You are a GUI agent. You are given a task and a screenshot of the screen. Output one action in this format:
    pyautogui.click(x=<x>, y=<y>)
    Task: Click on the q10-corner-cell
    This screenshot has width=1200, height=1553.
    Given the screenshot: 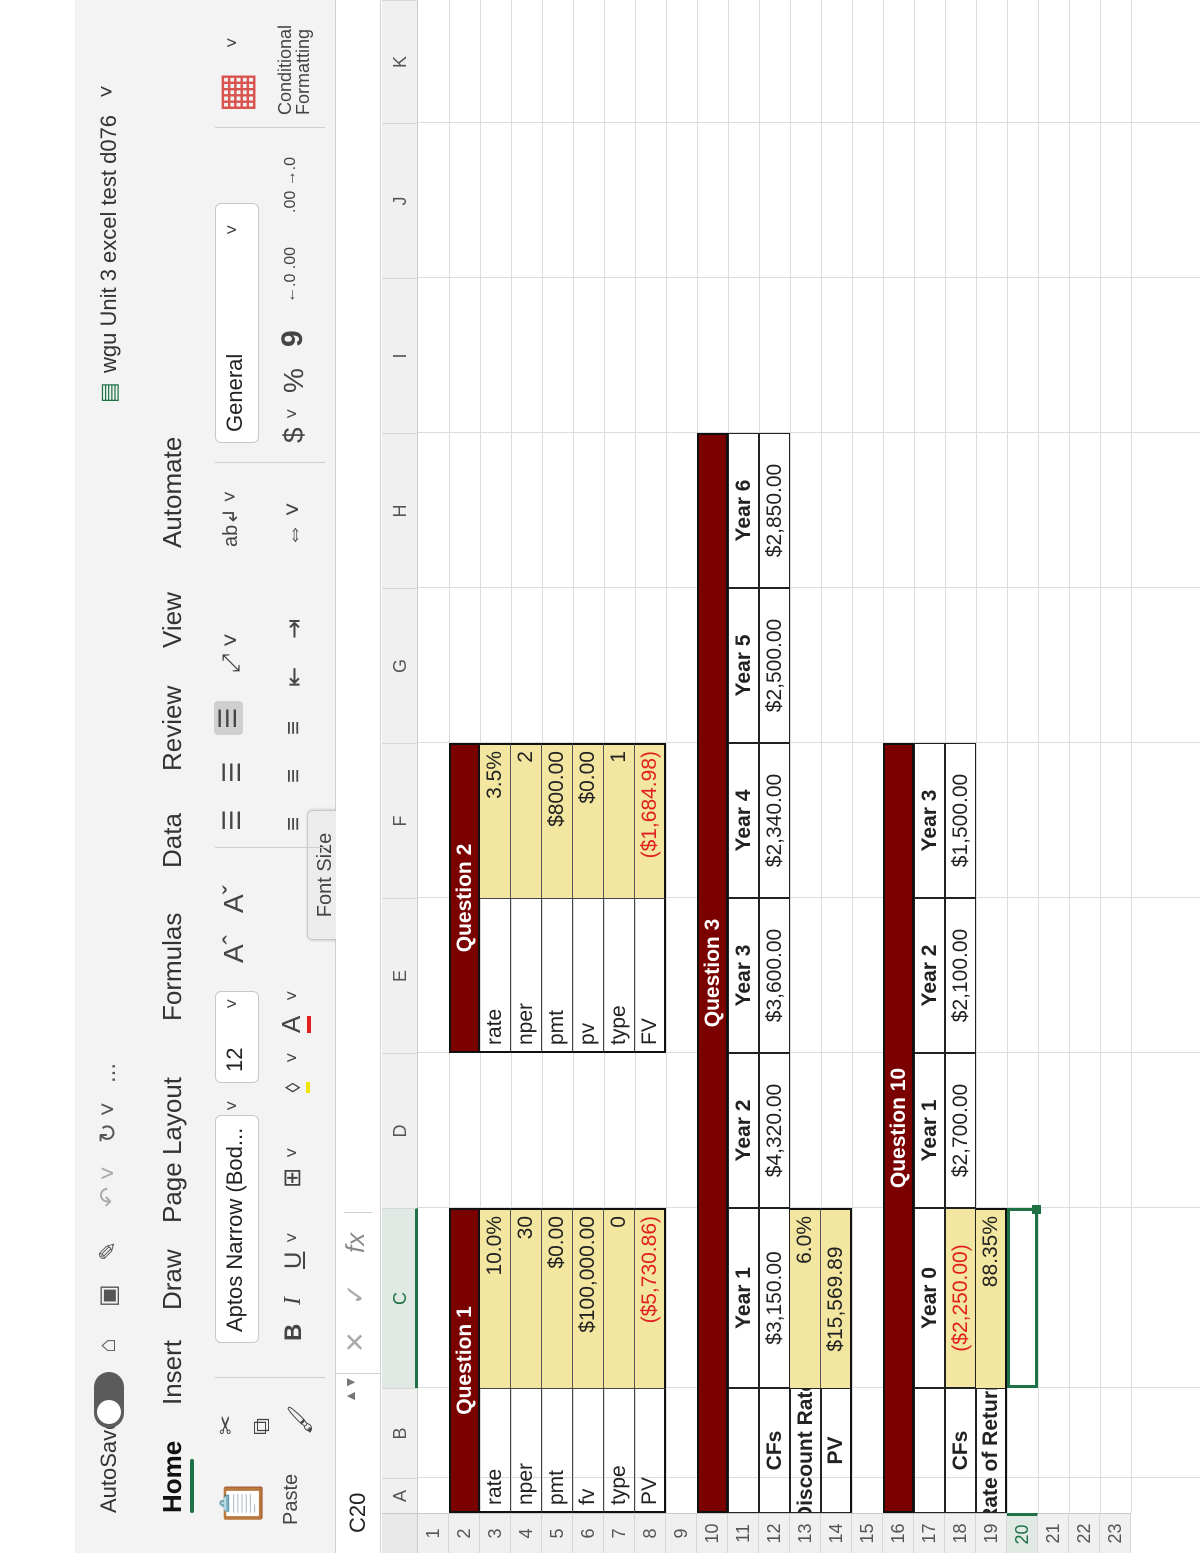 What is the action you would take?
    pyautogui.click(x=929, y=1450)
    